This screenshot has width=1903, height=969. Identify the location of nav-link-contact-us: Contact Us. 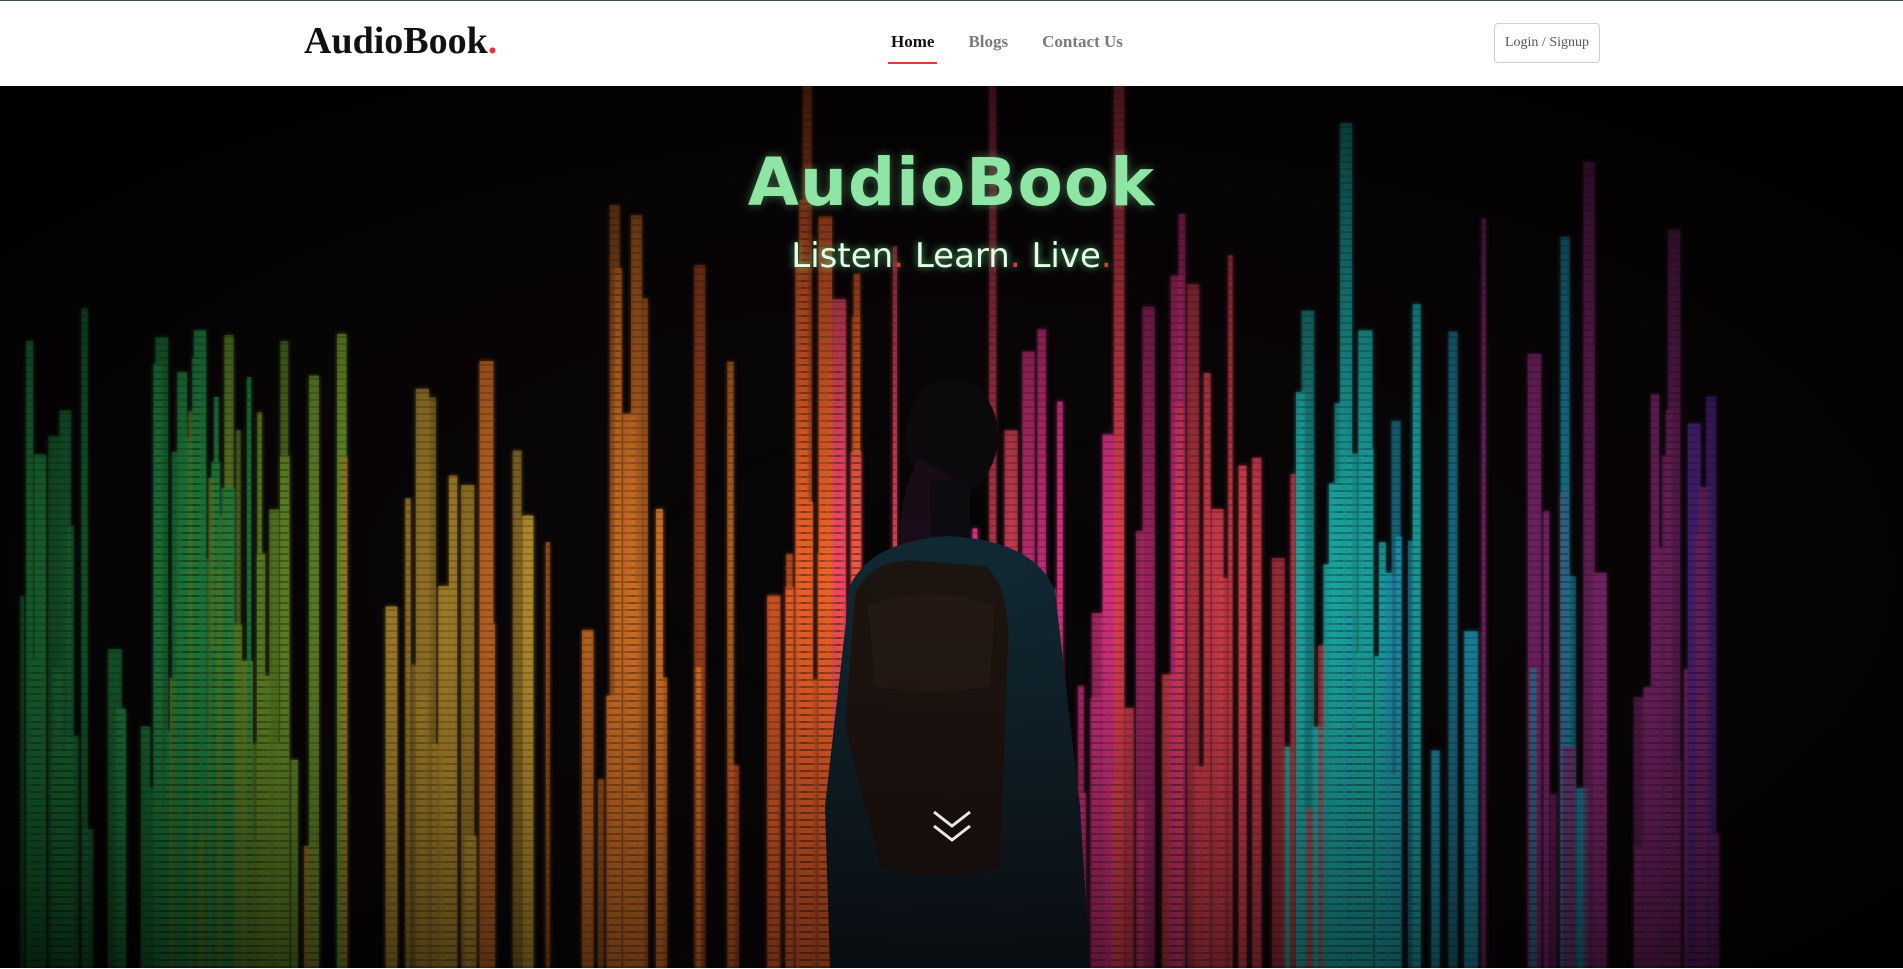
(1082, 48).